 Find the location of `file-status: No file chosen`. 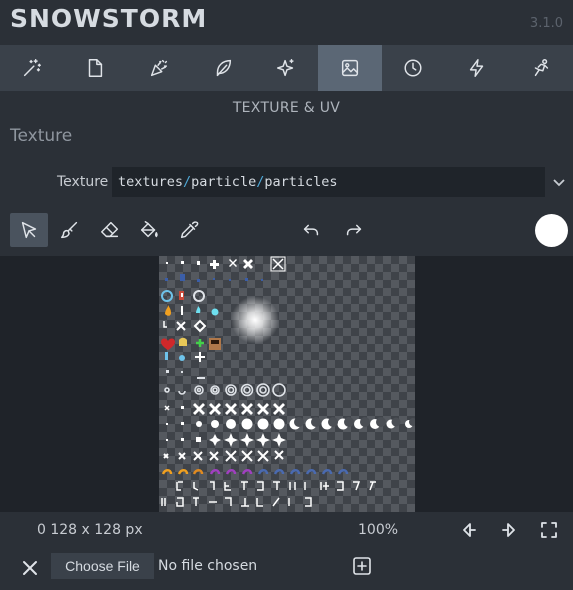

file-status: No file chosen is located at coordinates (208, 566).